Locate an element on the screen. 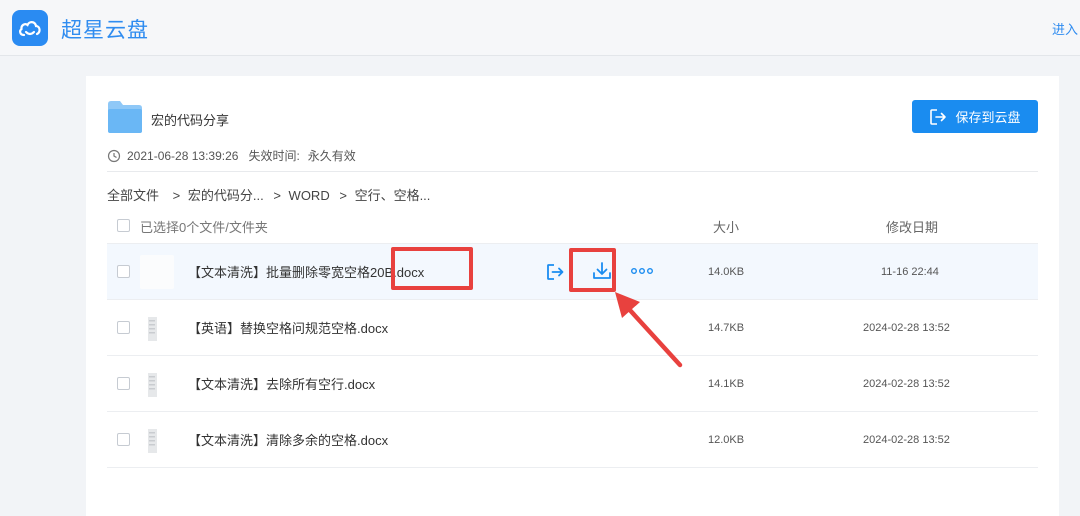  top-bar: 超星云盘 进入 is located at coordinates (540, 28).